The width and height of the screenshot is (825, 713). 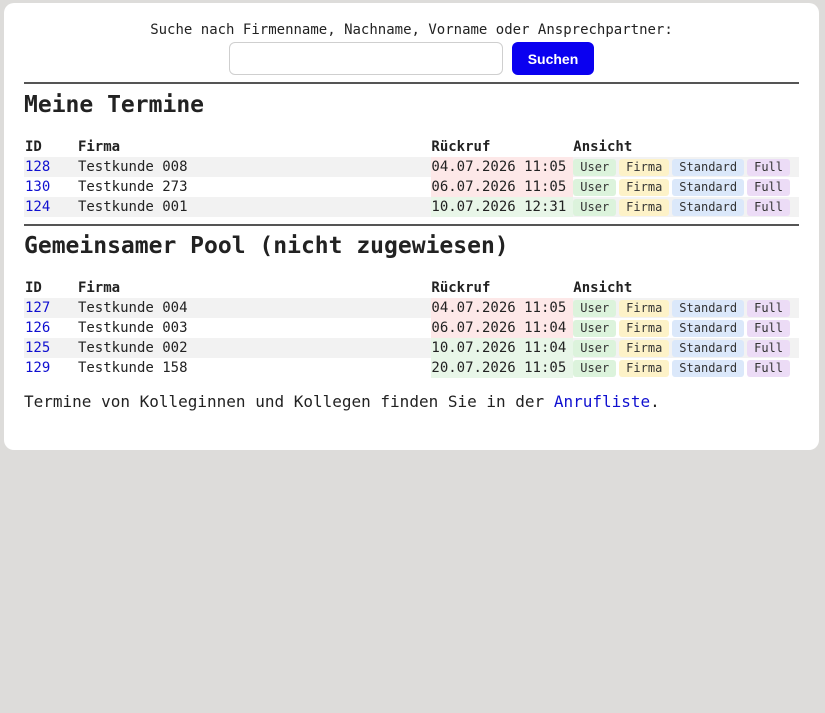 What do you see at coordinates (502, 328) in the screenshot?
I see `rueckruf-cell: 06.07.2026 11:04` at bounding box center [502, 328].